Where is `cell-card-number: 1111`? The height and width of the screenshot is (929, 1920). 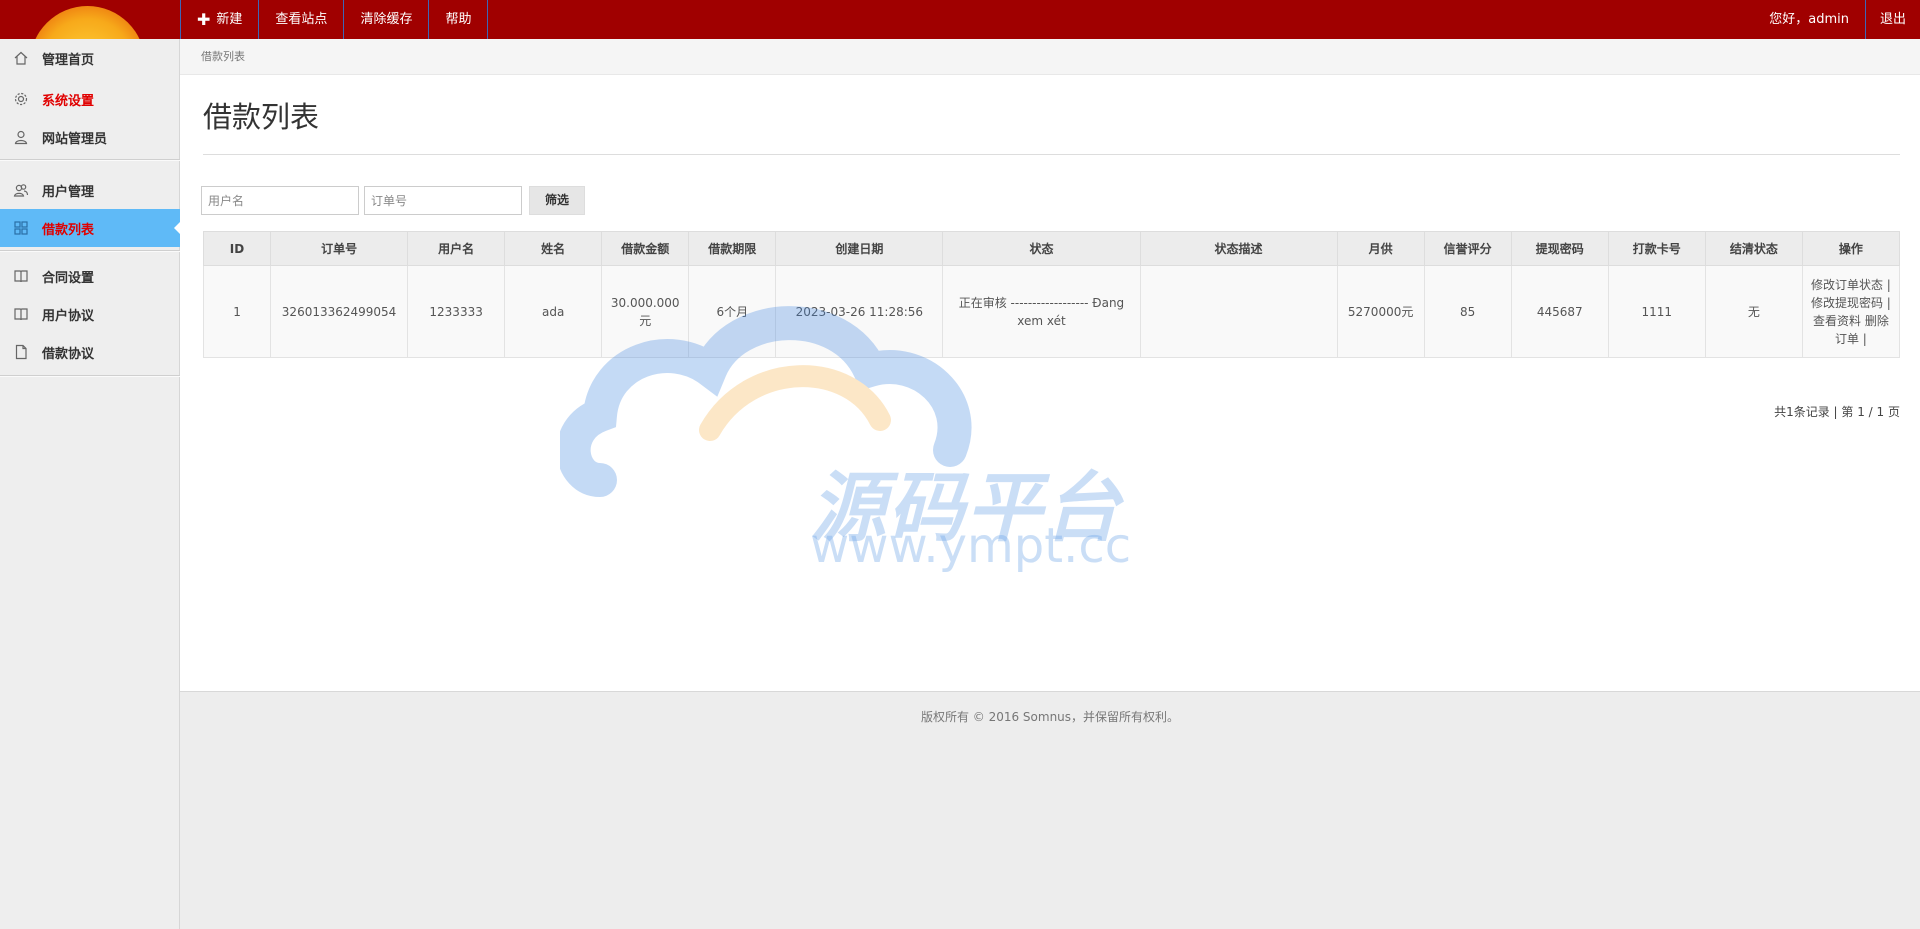
cell-card-number: 1111 is located at coordinates (1656, 311).